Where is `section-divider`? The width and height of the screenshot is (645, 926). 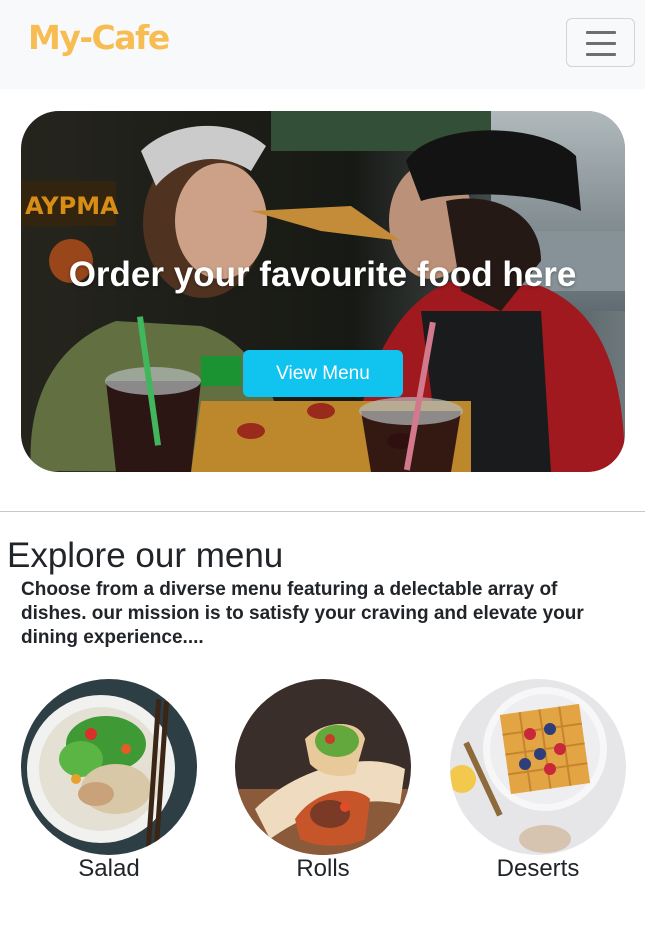 section-divider is located at coordinates (322, 511).